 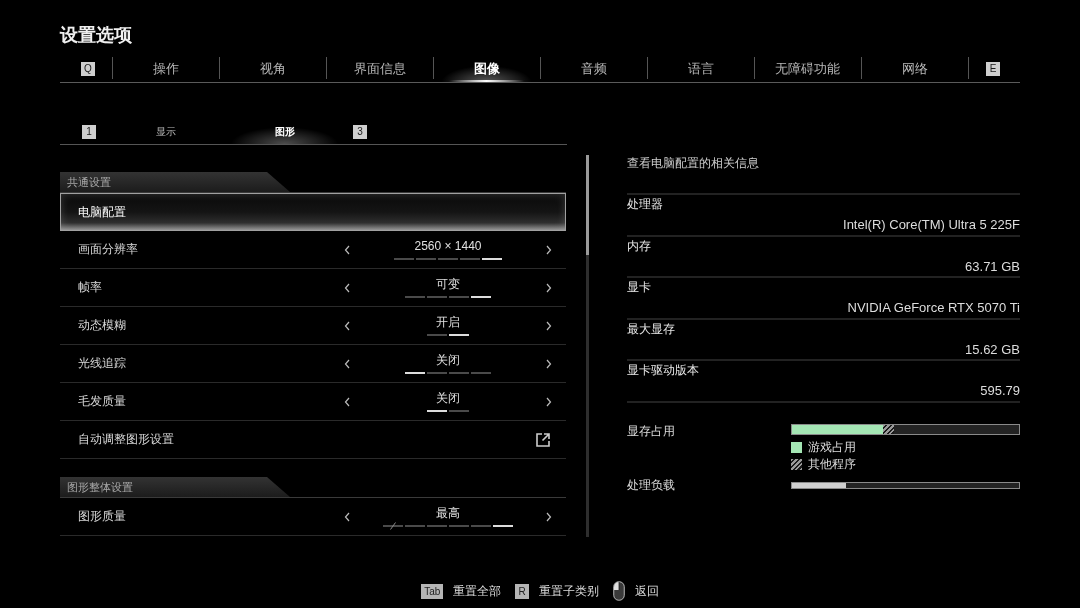 What do you see at coordinates (992, 349) in the screenshot?
I see `spec-value: 15.62 GB` at bounding box center [992, 349].